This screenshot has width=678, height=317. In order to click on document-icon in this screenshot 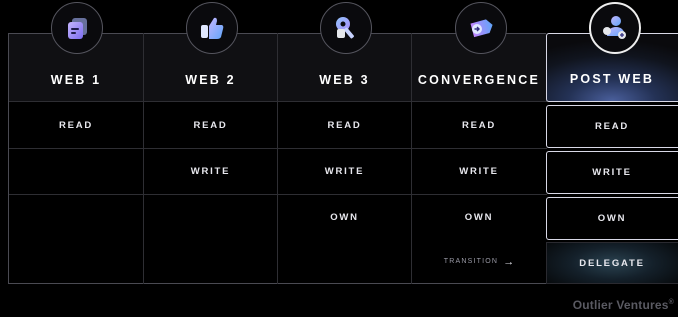, I will do `click(77, 28)`.